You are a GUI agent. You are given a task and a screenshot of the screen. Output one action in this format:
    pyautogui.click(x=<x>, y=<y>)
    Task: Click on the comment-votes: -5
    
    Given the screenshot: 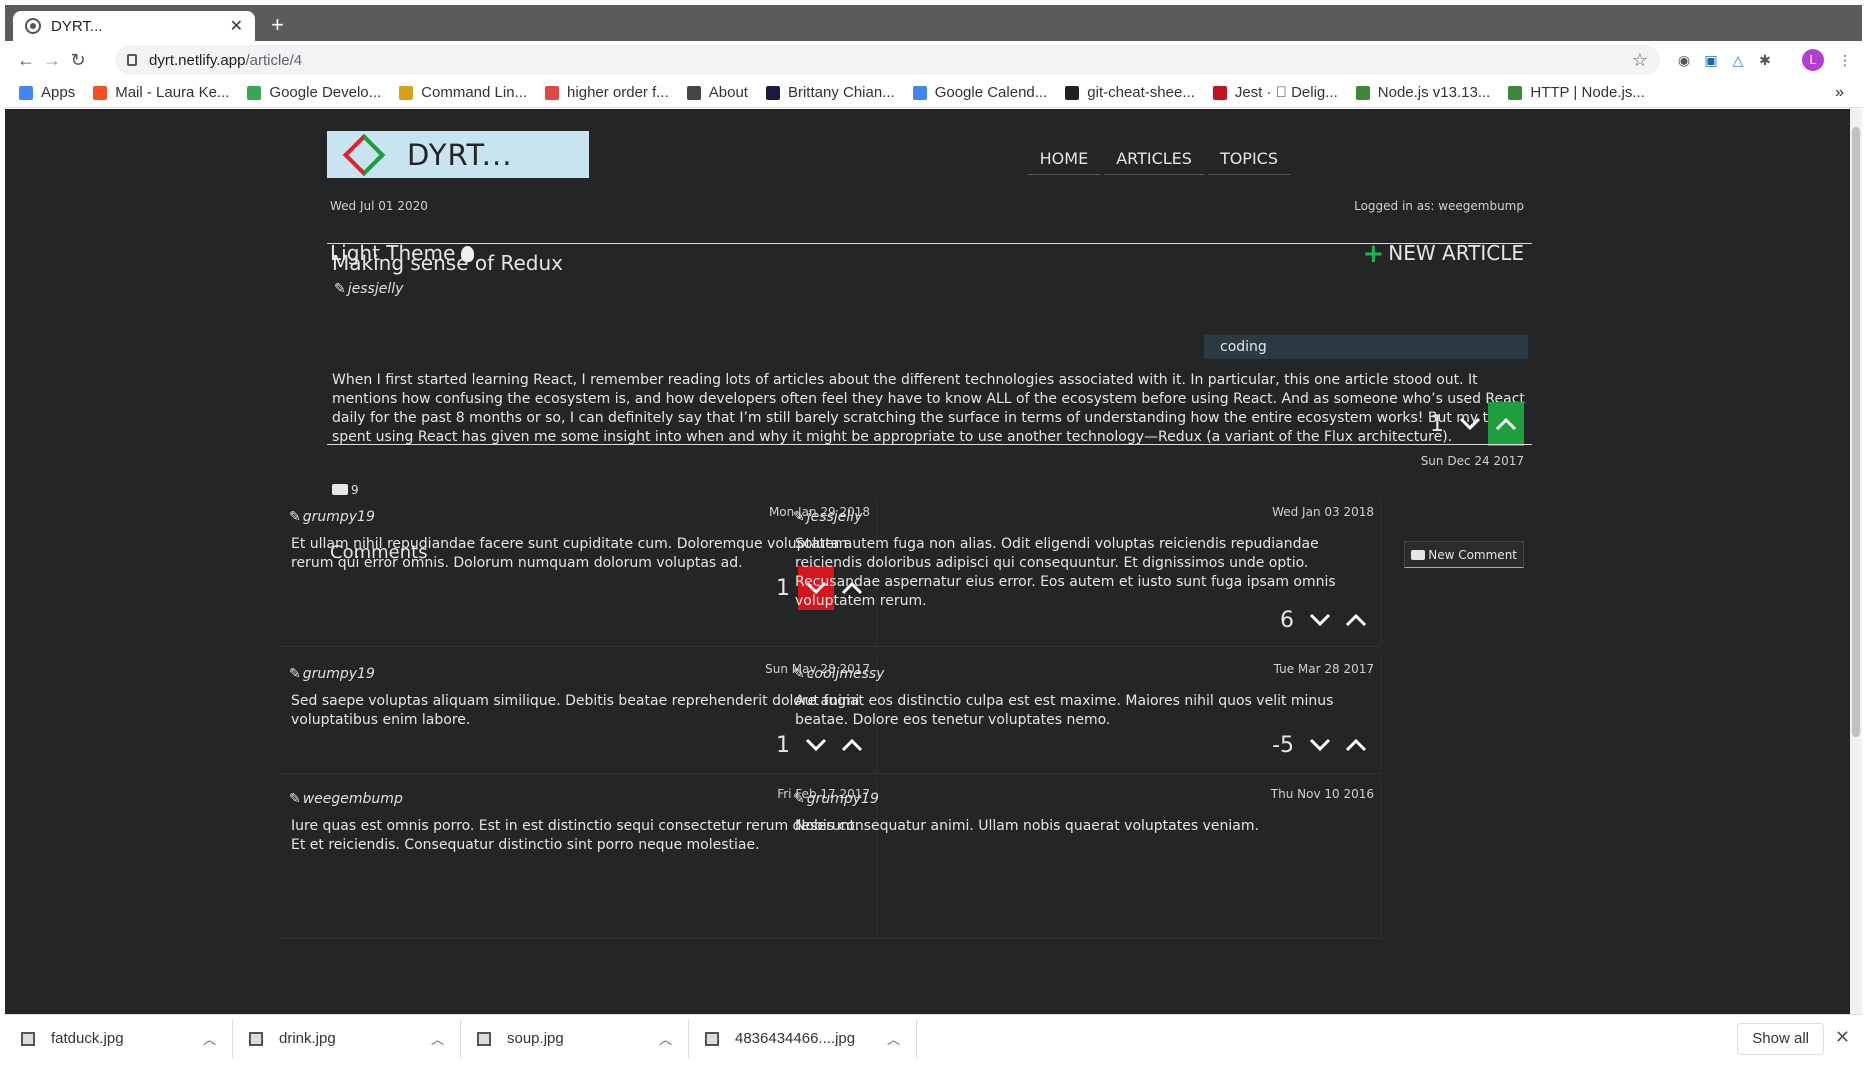 What is the action you would take?
    pyautogui.click(x=1323, y=745)
    